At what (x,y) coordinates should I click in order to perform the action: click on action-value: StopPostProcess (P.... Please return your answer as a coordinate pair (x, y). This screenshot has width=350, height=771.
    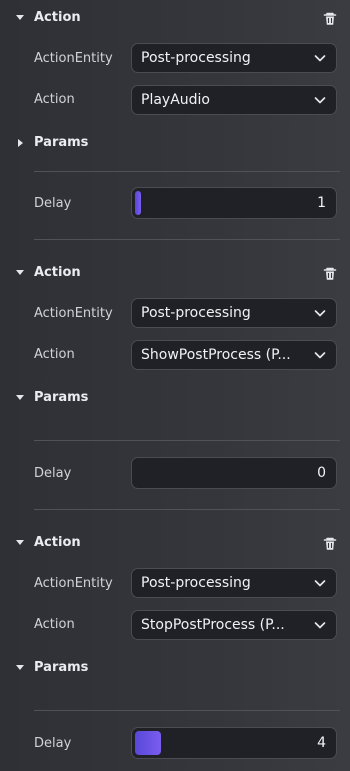
    Looking at the image, I should click on (213, 625).